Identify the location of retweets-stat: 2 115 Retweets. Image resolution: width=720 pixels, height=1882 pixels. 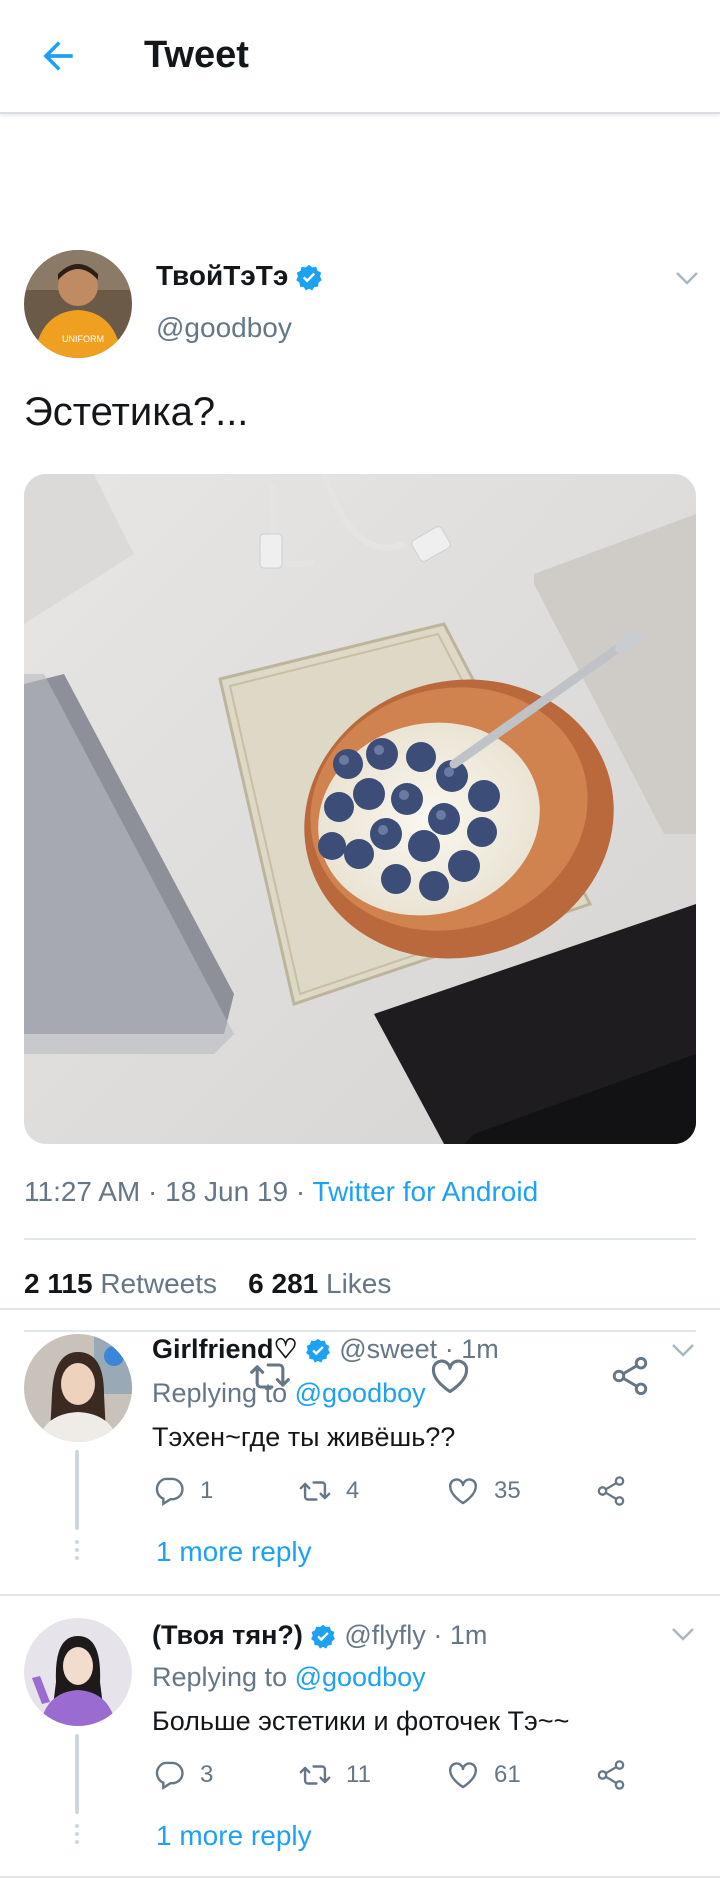
(120, 1283).